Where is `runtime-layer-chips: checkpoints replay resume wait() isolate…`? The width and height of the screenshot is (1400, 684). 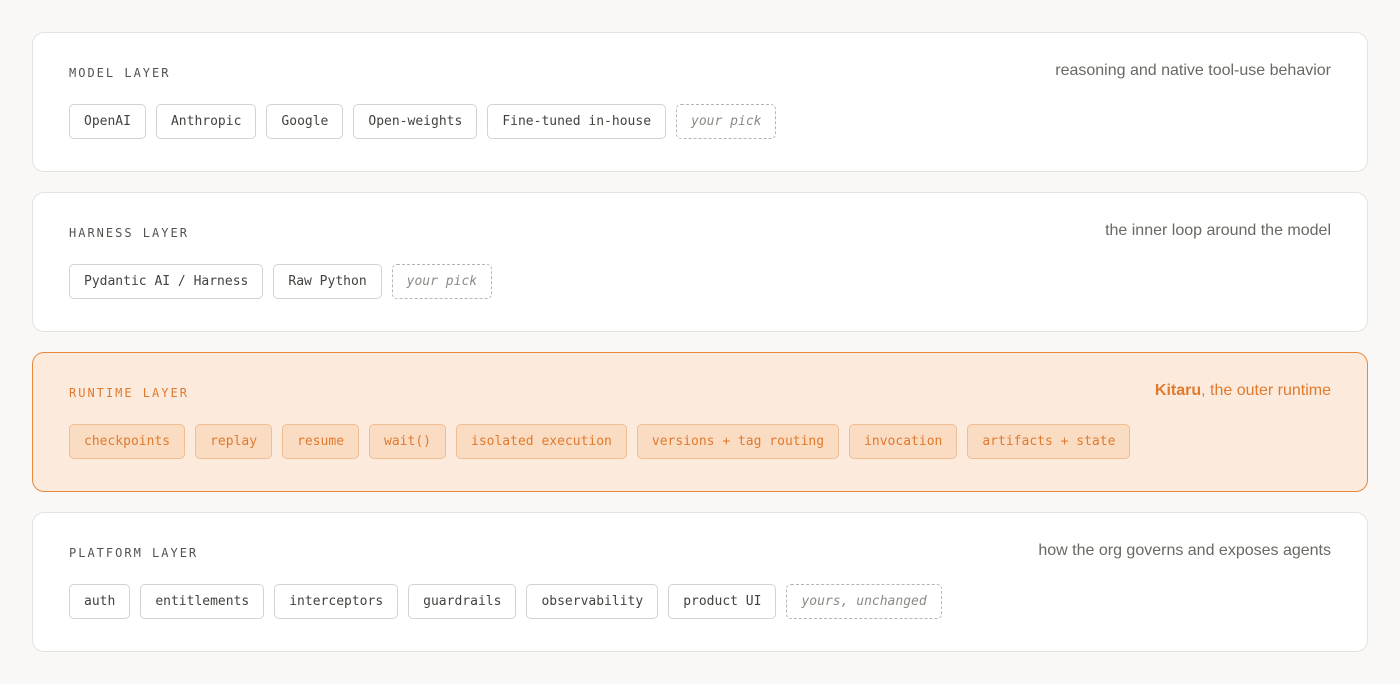 runtime-layer-chips: checkpoints replay resume wait() isolate… is located at coordinates (600, 441).